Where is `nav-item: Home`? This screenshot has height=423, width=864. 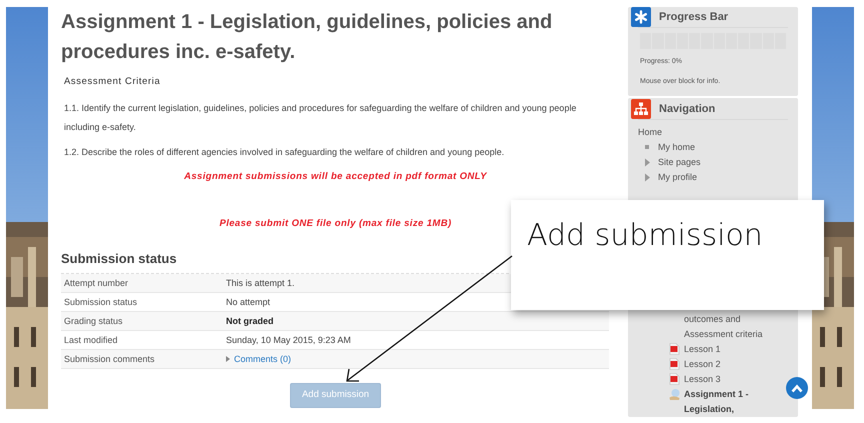 nav-item: Home is located at coordinates (713, 132).